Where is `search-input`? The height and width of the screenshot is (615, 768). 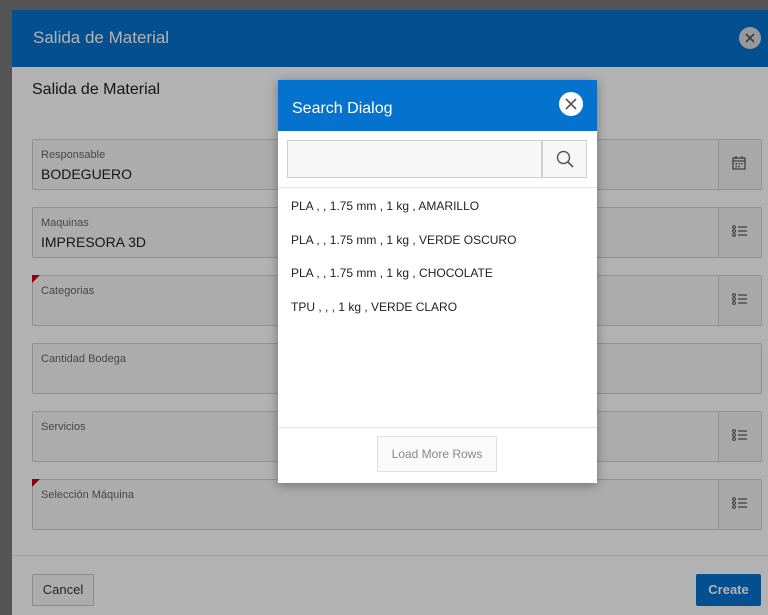 search-input is located at coordinates (414, 159).